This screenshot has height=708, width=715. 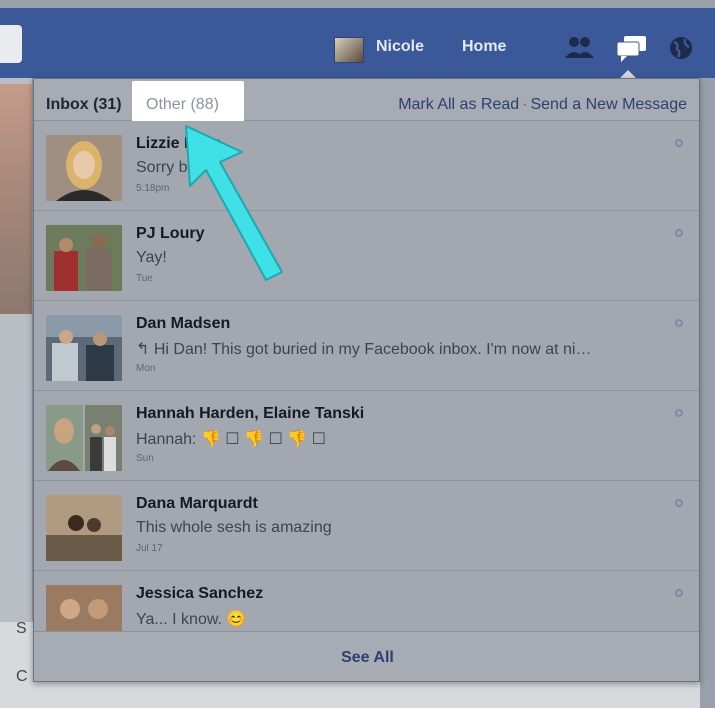 What do you see at coordinates (400, 47) in the screenshot?
I see `profile-link: Nicole` at bounding box center [400, 47].